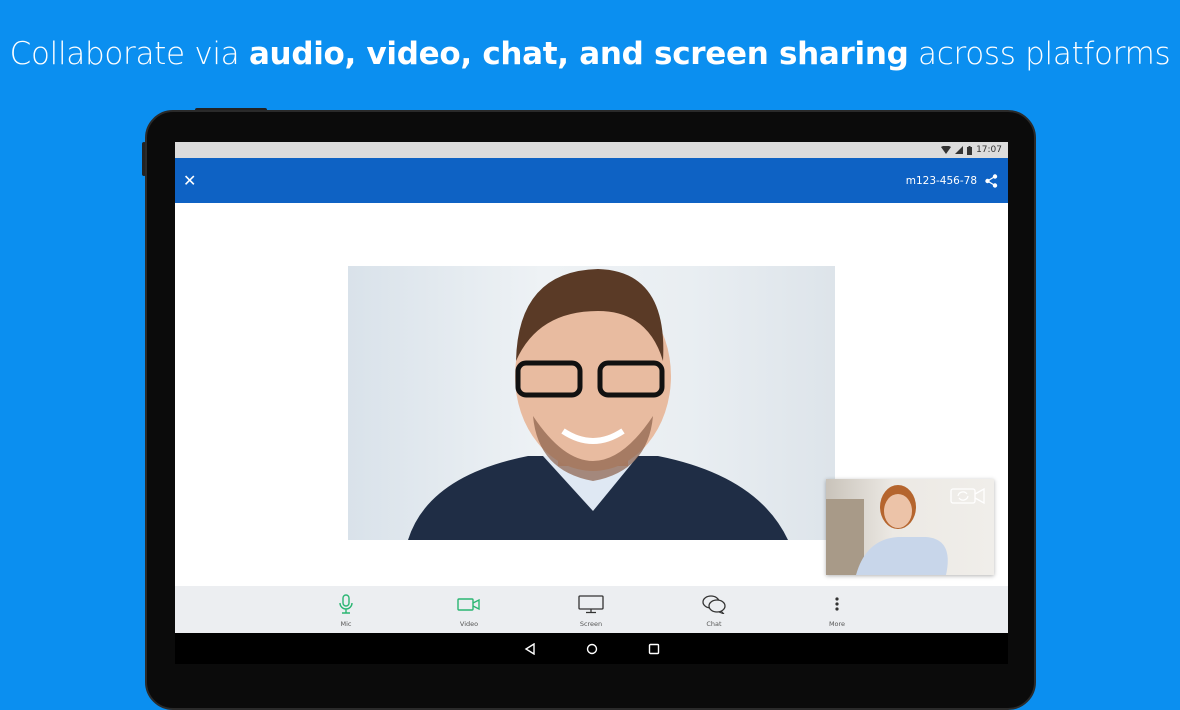 Image resolution: width=1180 pixels, height=710 pixels. I want to click on participant-photo, so click(598, 404).